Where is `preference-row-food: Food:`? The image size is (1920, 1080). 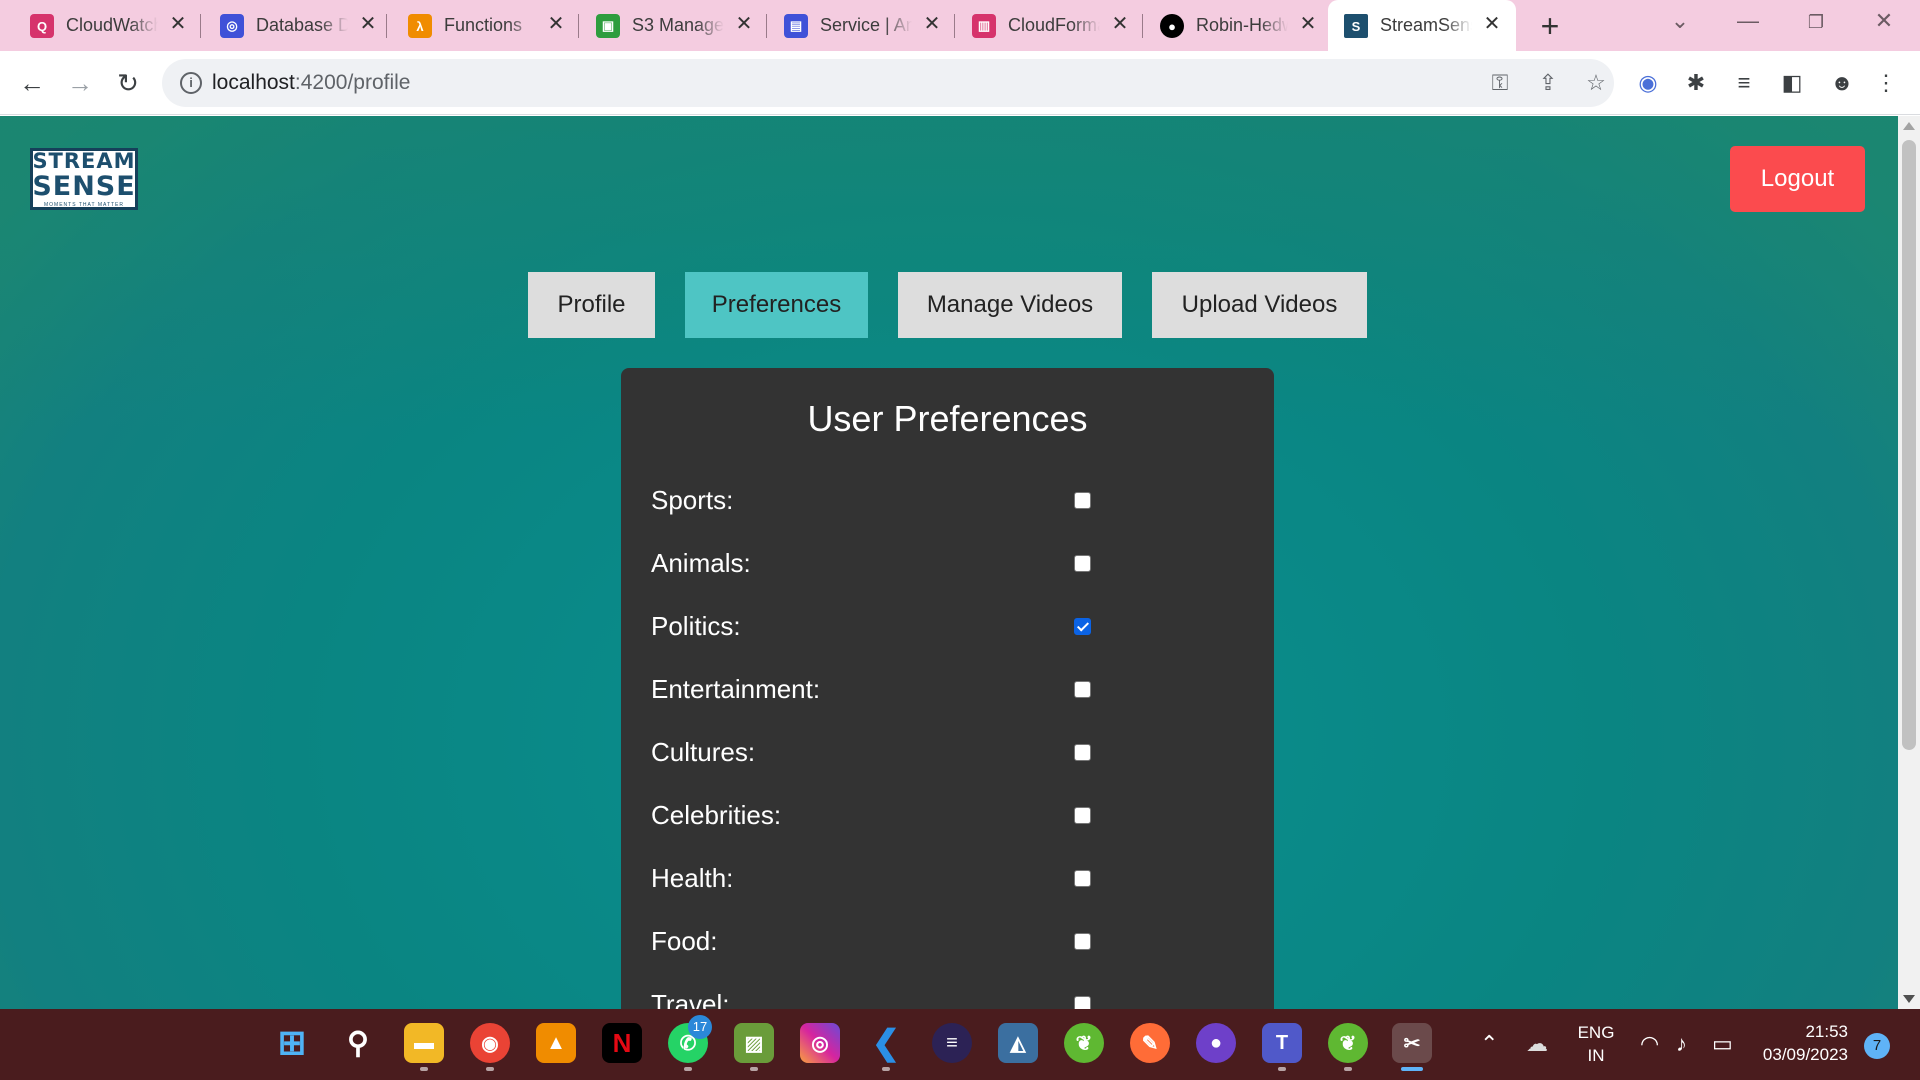 preference-row-food: Food: is located at coordinates (931, 942).